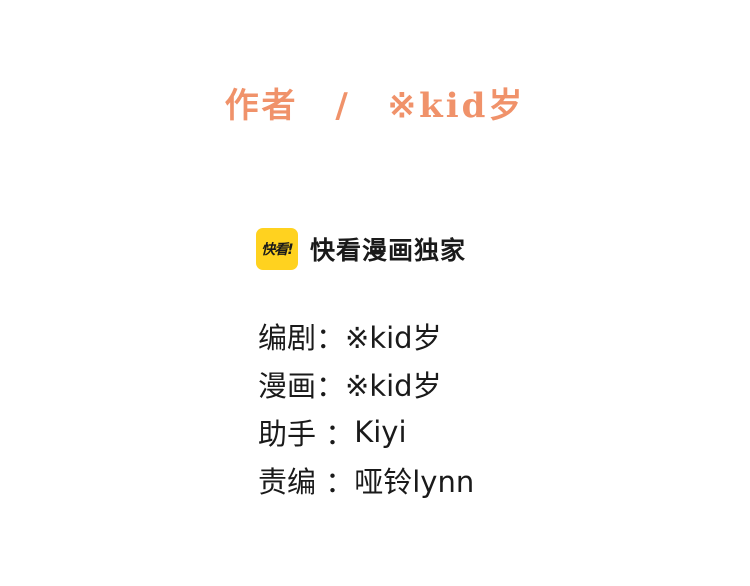 Image resolution: width=750 pixels, height=586 pixels. Describe the element at coordinates (414, 482) in the screenshot. I see `credit-value: 哑铃lynn` at that location.